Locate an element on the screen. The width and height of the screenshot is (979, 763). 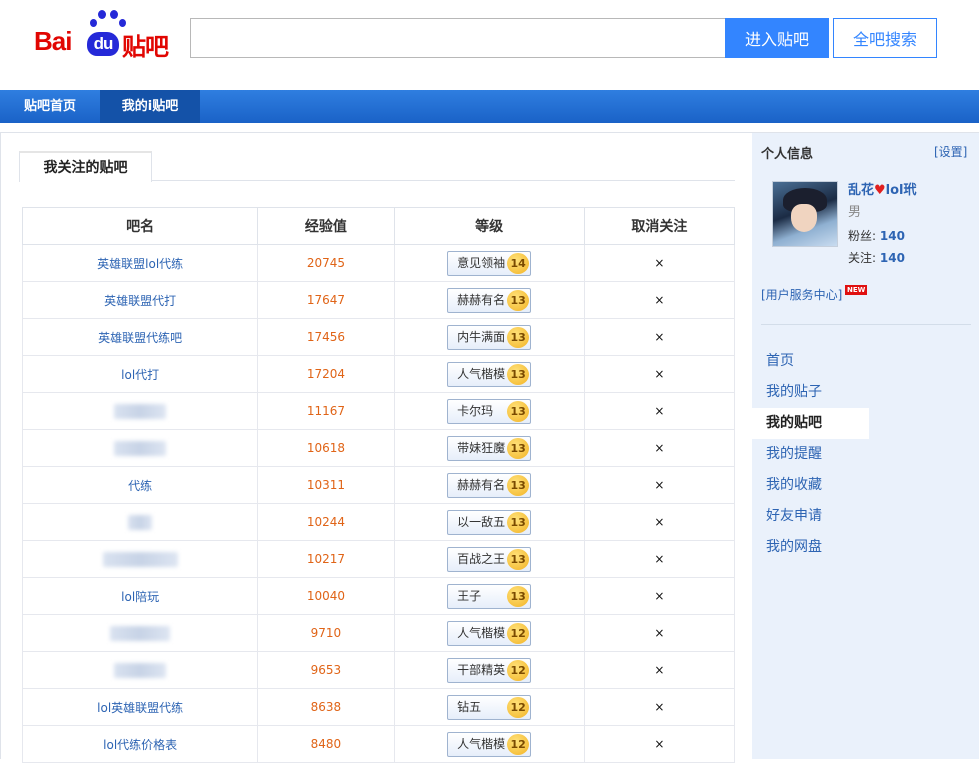
sidebar-item-my-favorites: 我的收藏 is located at coordinates (810, 485).